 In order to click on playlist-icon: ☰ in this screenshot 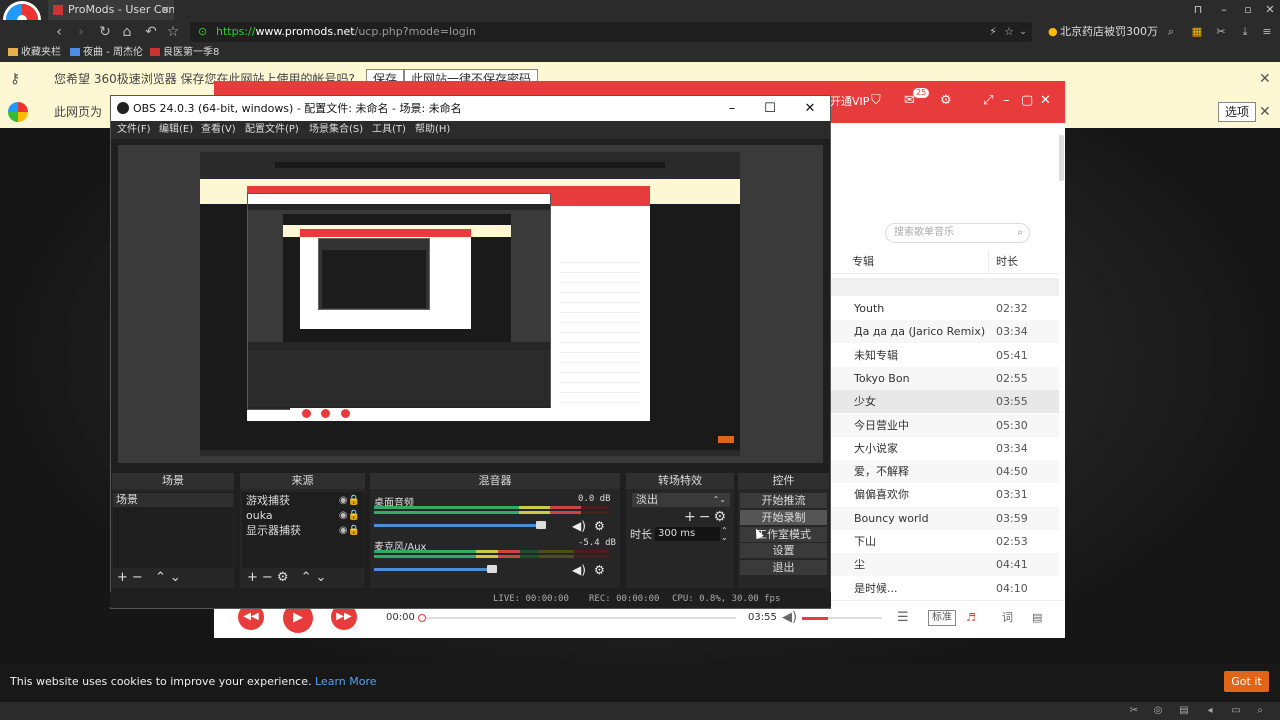, I will do `click(903, 618)`.